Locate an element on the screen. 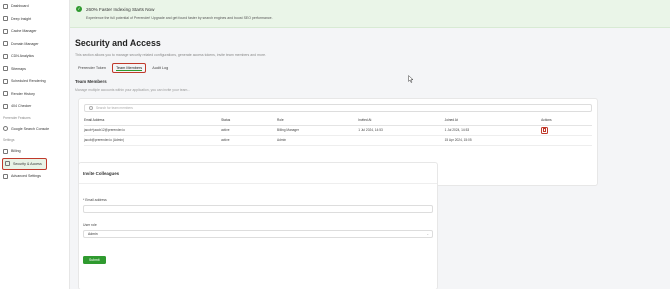  tab-audit-log: Audit Log is located at coordinates (160, 68).